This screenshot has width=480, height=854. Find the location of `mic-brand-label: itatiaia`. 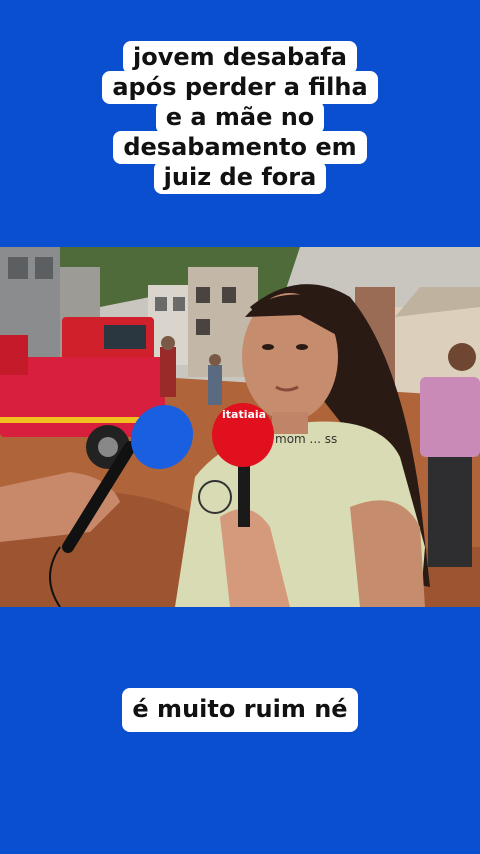

mic-brand-label: itatiaia is located at coordinates (244, 414).